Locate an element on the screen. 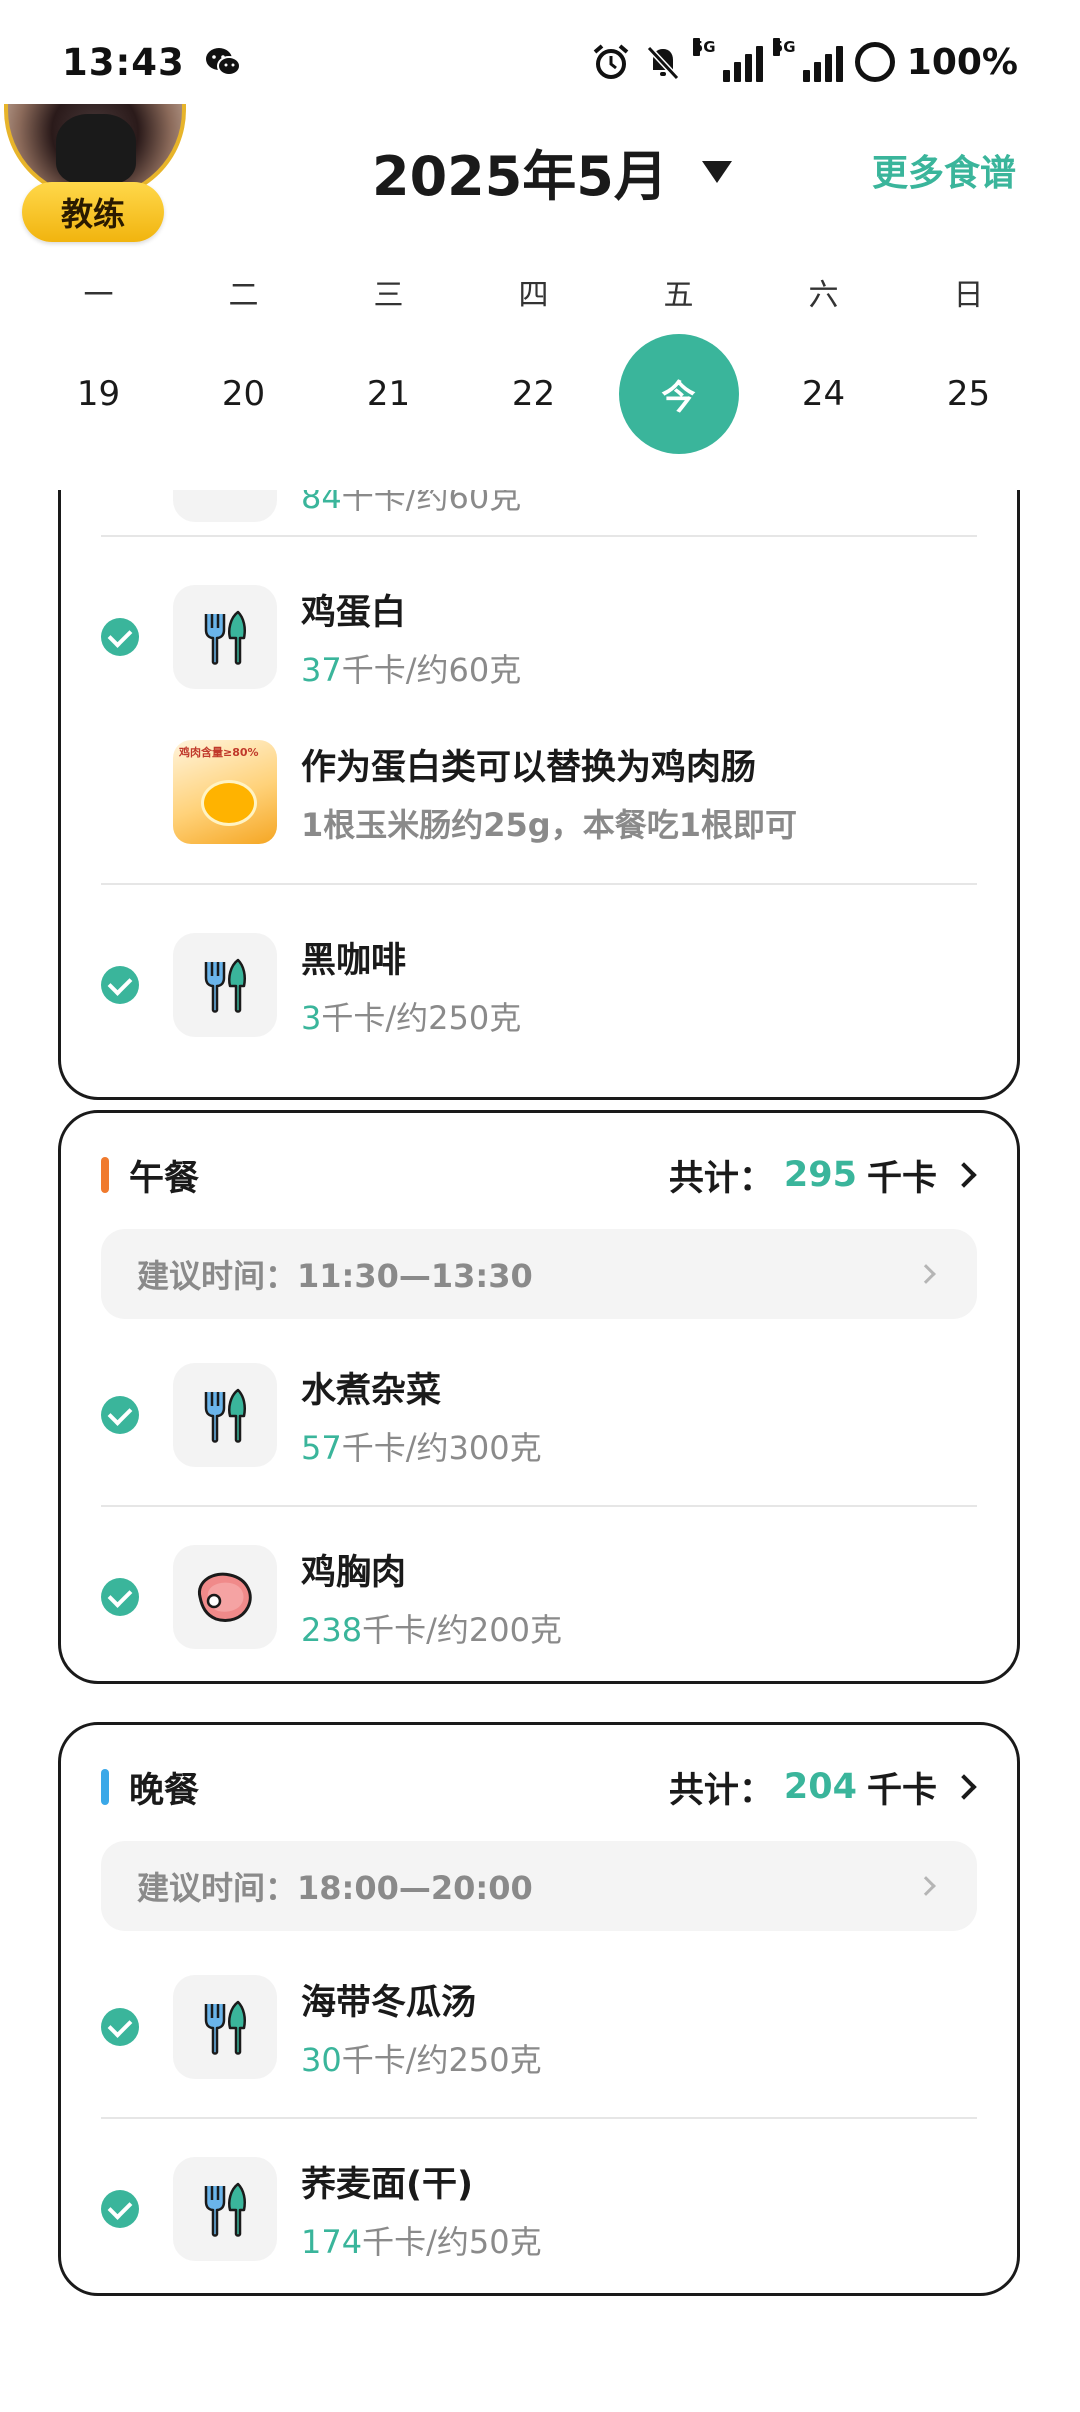 This screenshot has width=1080, height=2412. portion-text: 千卡/约300克 is located at coordinates (441, 1447).